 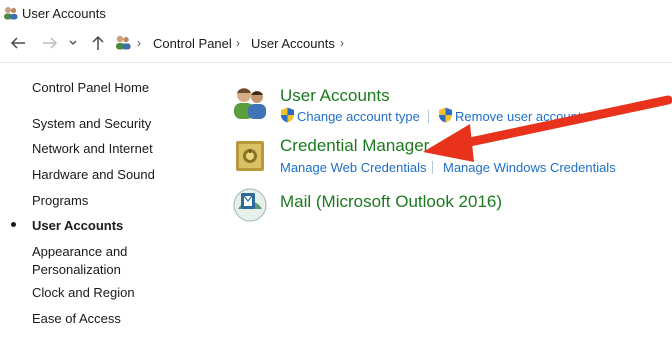 What do you see at coordinates (76, 319) in the screenshot?
I see `sidebar-item-ease-of-access: Ease of Access` at bounding box center [76, 319].